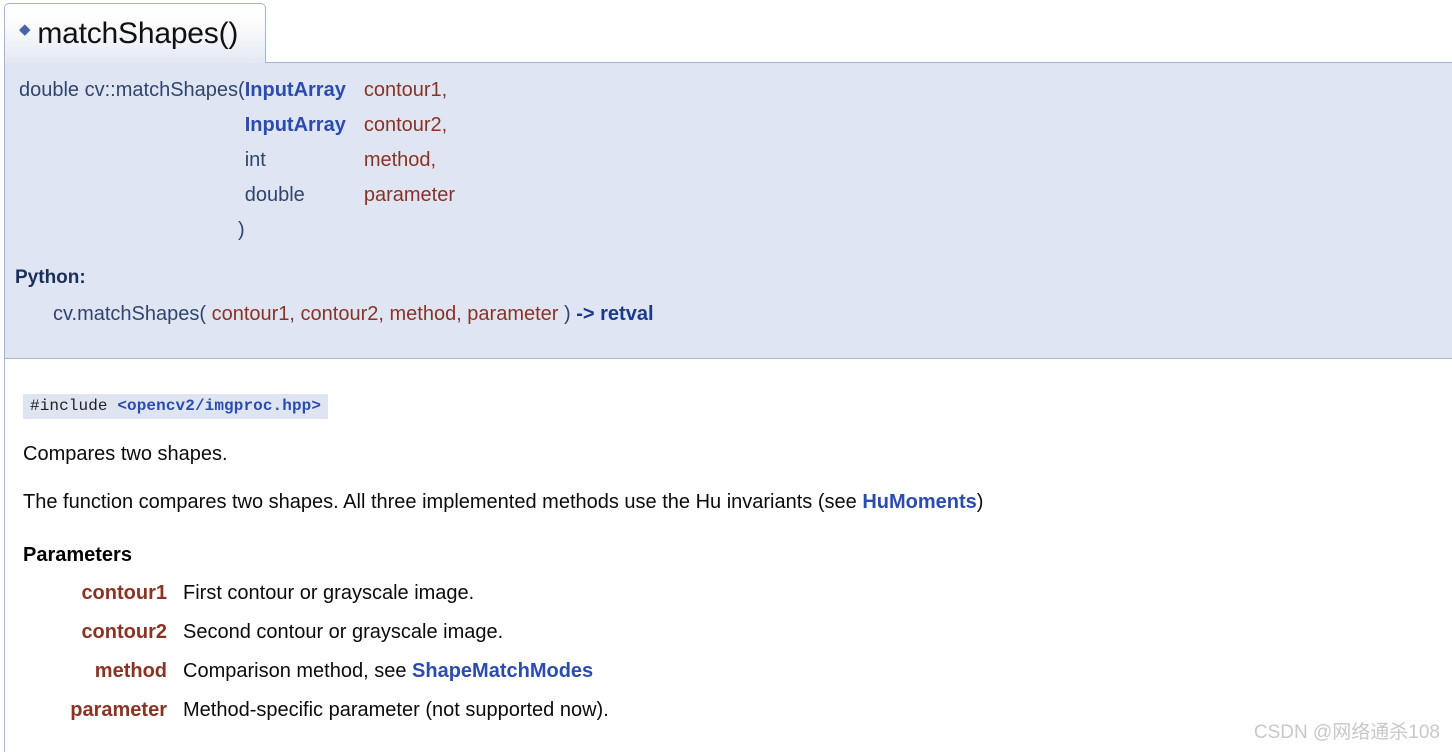 The image size is (1452, 752). I want to click on signature-open-paren: (, so click(241, 90).